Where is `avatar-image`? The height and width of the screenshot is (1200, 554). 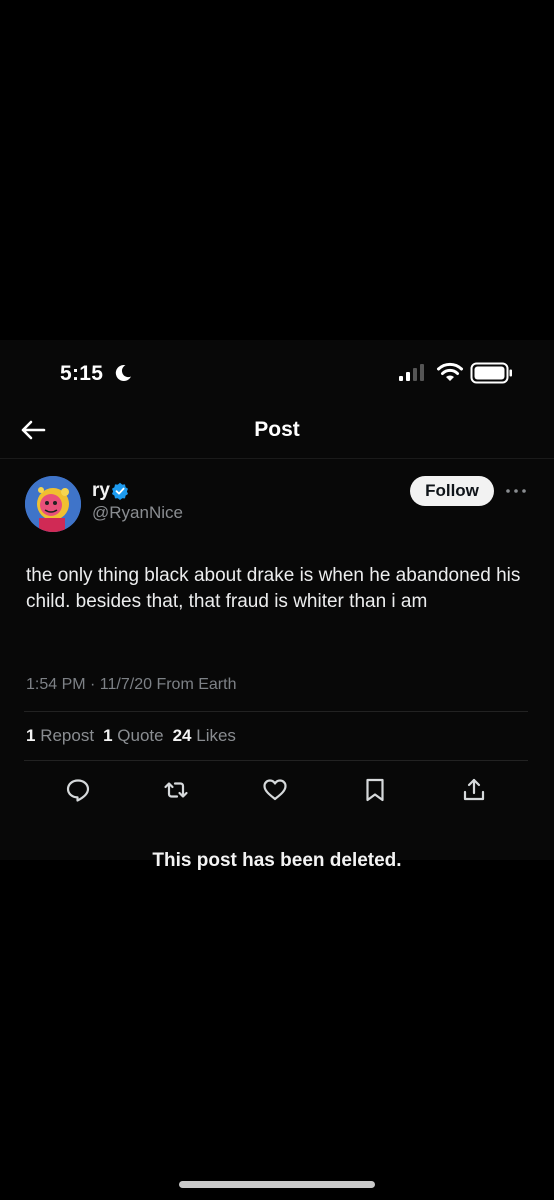 avatar-image is located at coordinates (53, 504).